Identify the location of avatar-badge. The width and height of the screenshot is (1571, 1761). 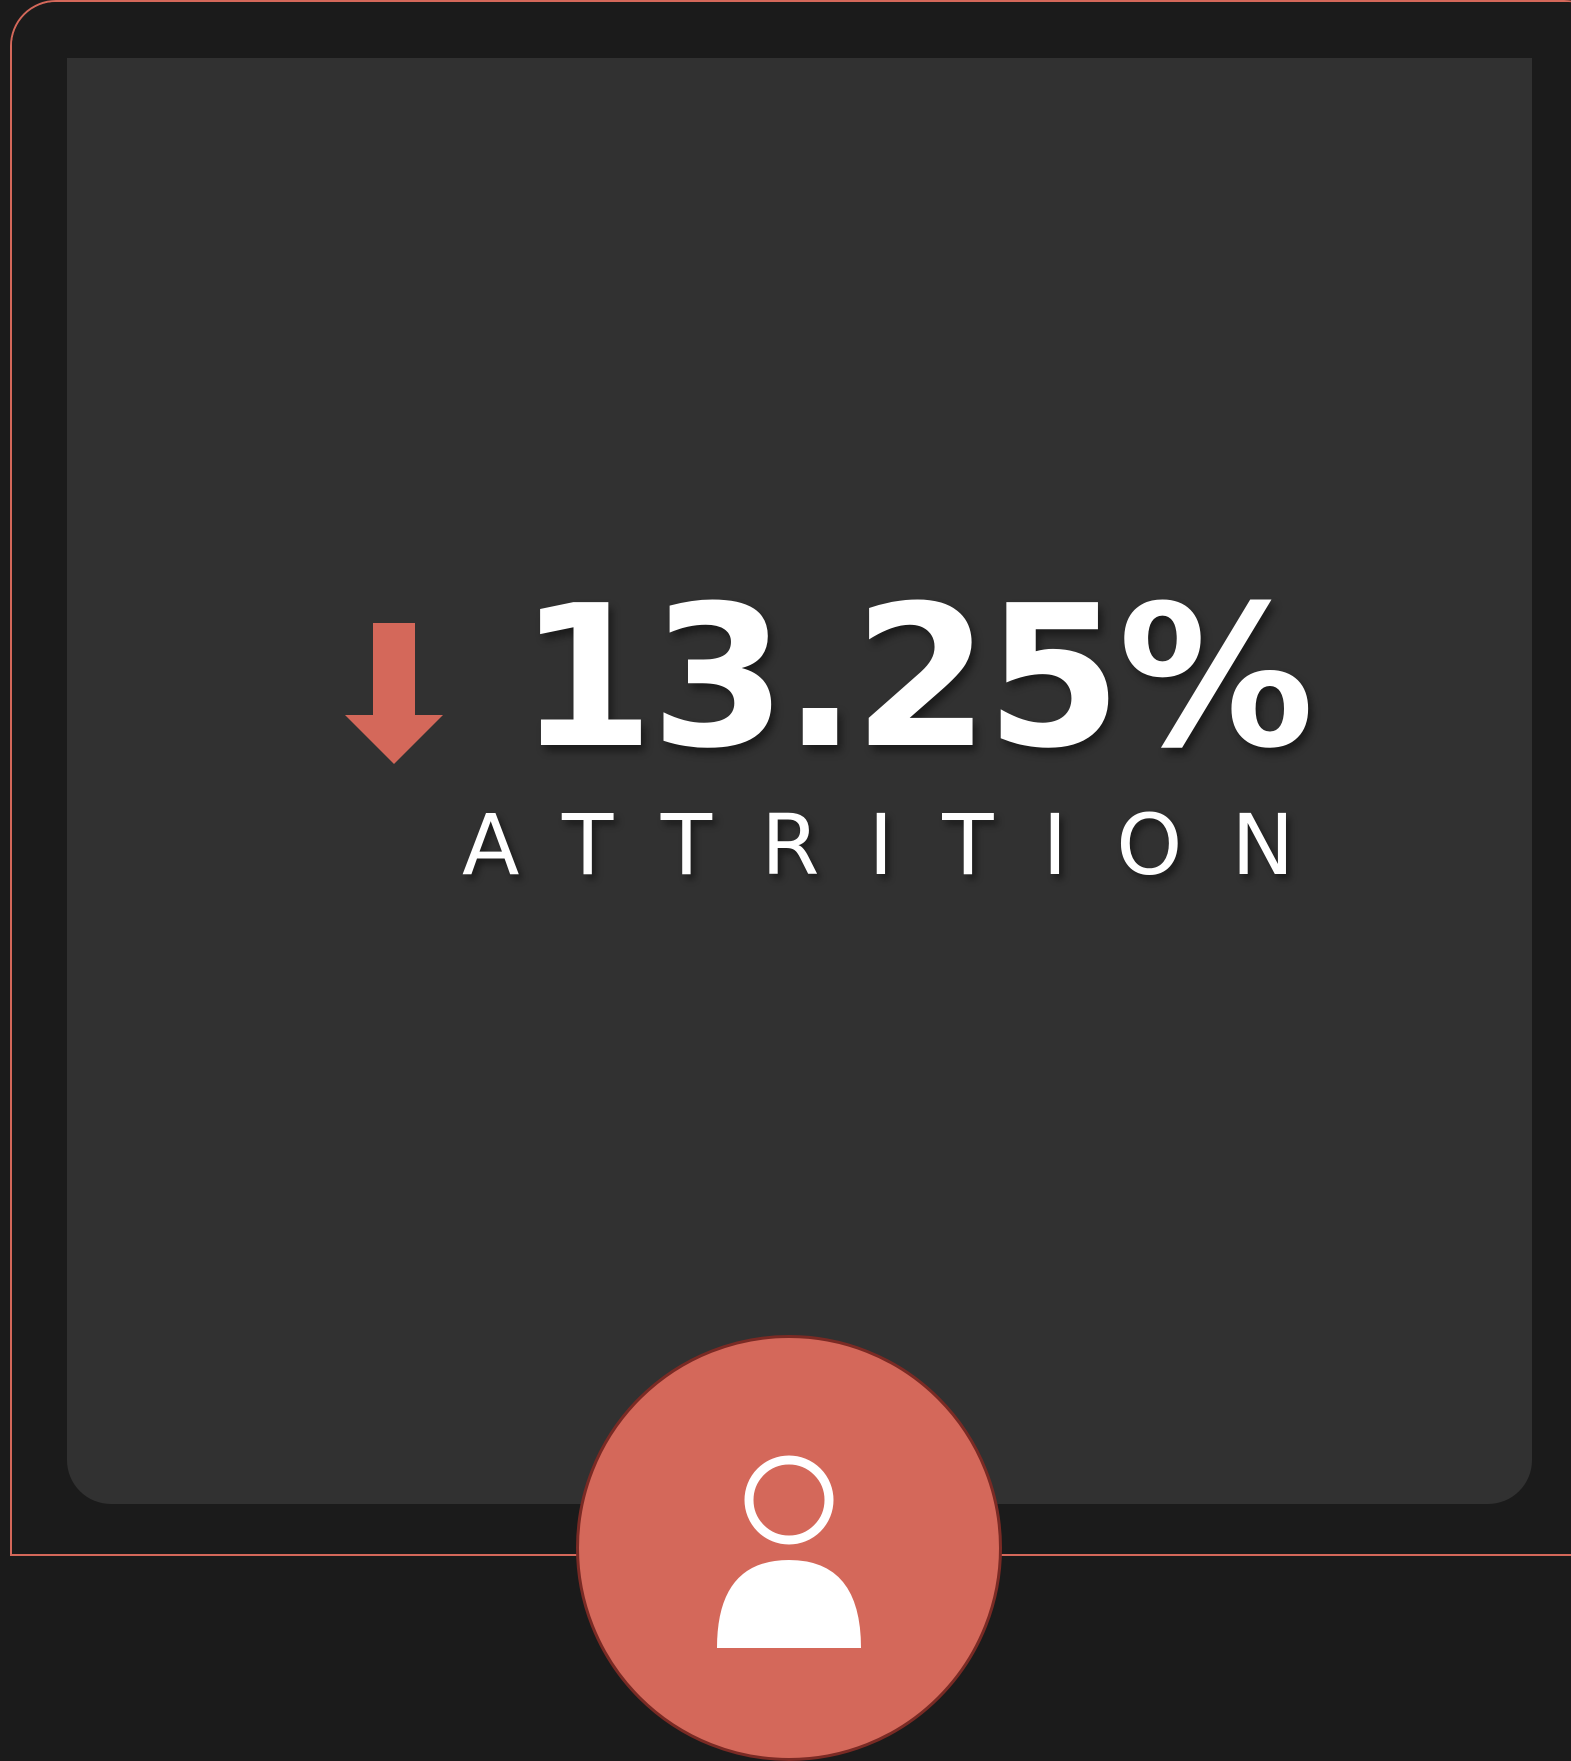
(789, 1548).